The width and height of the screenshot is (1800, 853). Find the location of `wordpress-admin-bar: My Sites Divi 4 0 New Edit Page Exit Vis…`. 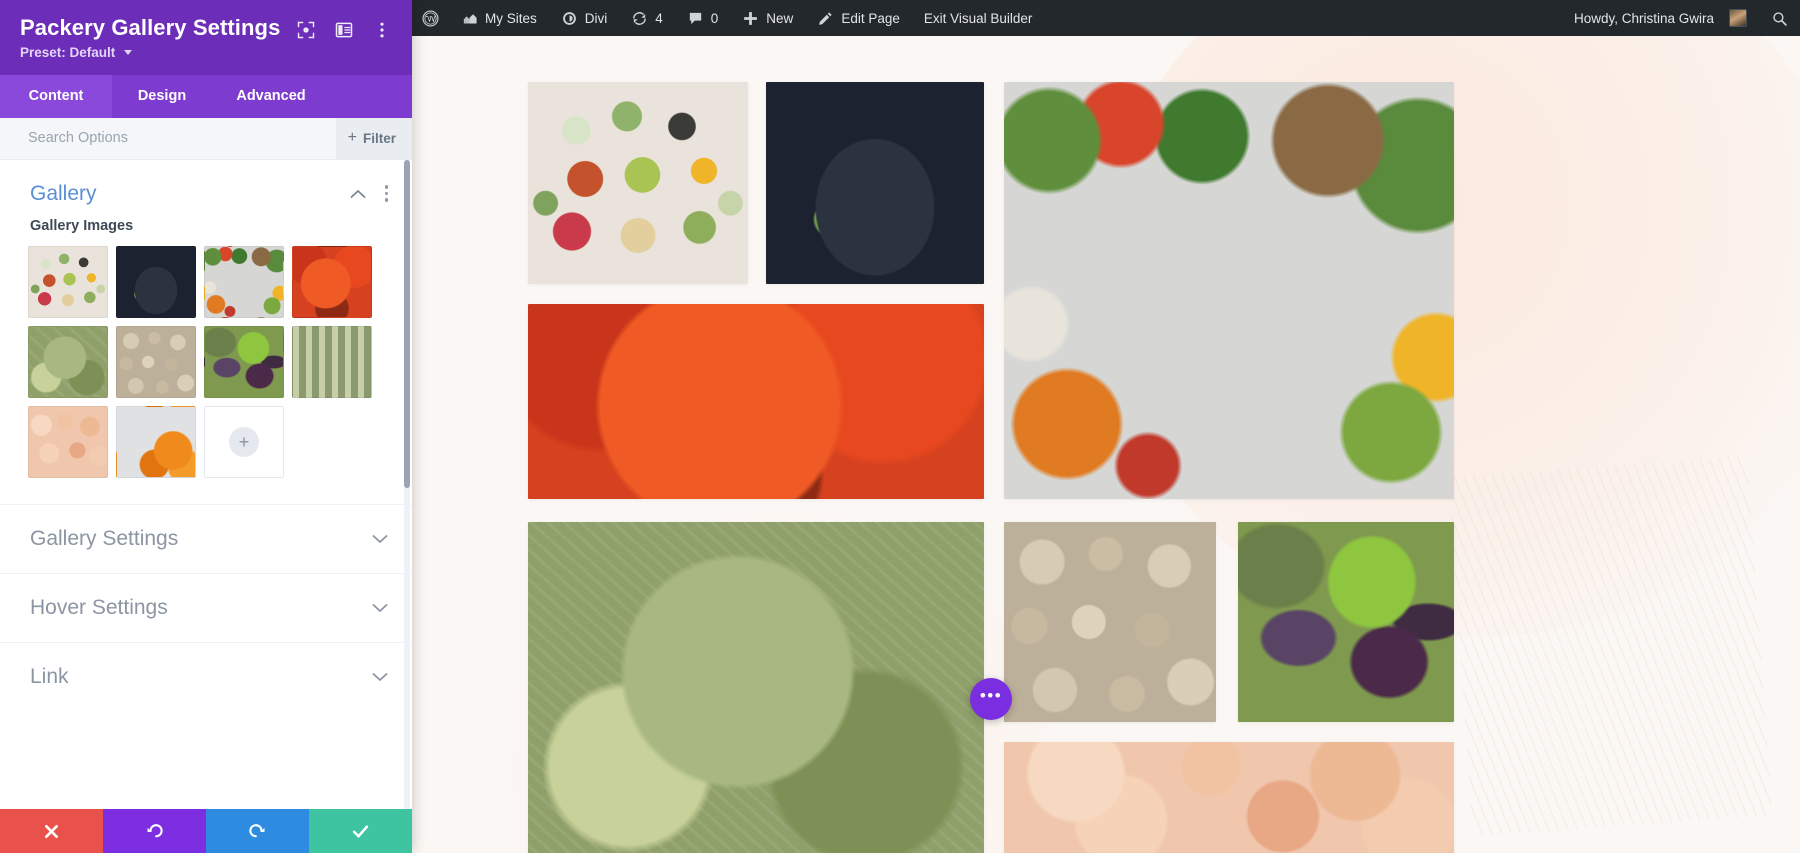

wordpress-admin-bar: My Sites Divi 4 0 New Edit Page Exit Vis… is located at coordinates (1106, 18).